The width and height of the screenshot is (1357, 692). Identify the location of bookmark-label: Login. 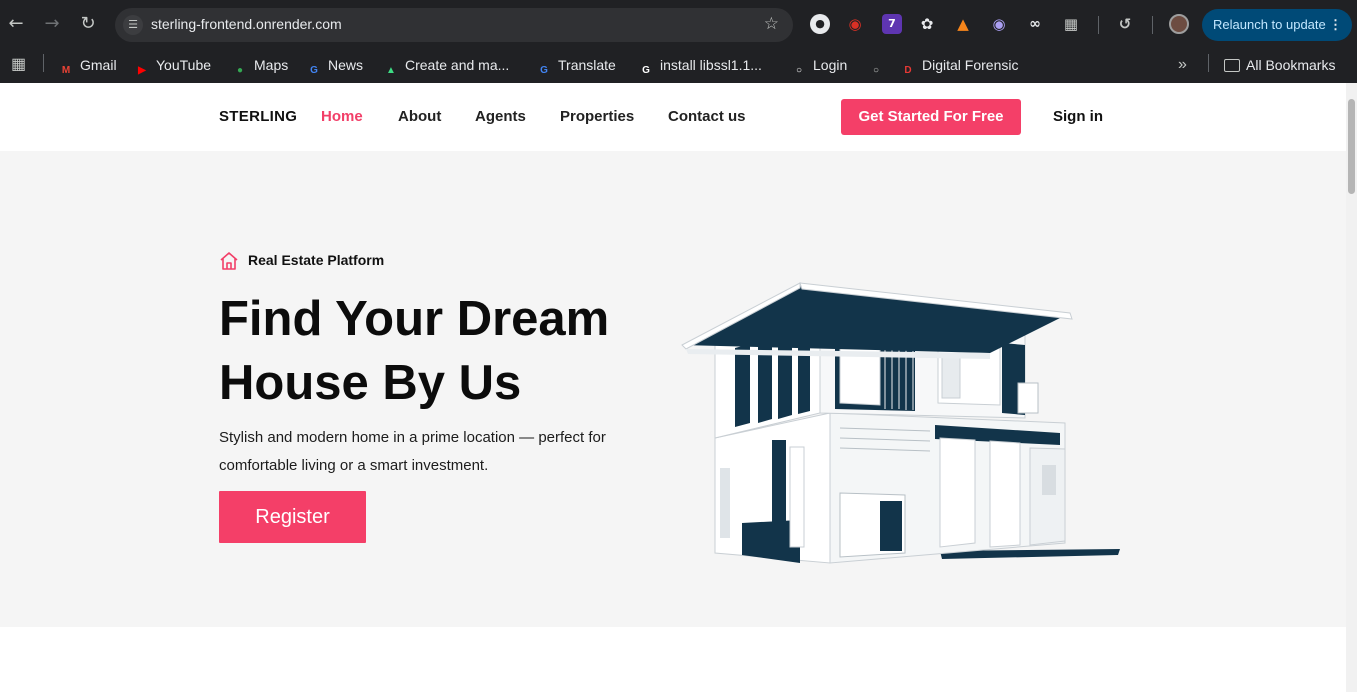
(830, 65).